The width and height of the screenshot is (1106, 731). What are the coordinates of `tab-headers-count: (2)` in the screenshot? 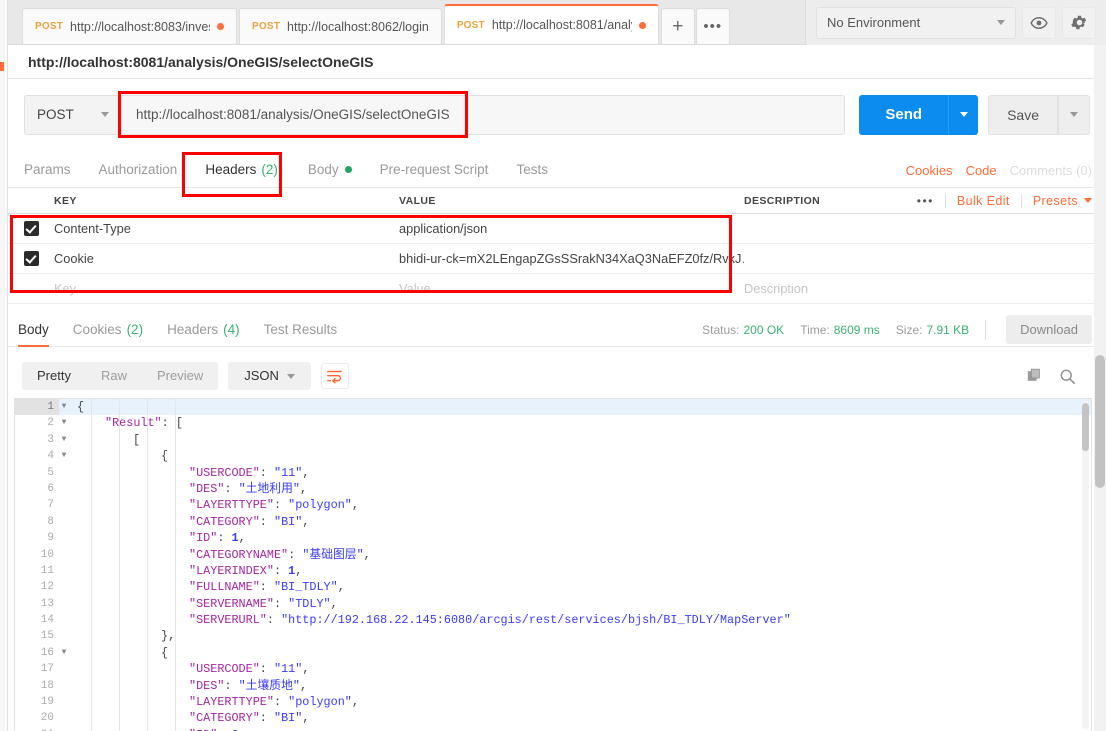 It's located at (269, 169).